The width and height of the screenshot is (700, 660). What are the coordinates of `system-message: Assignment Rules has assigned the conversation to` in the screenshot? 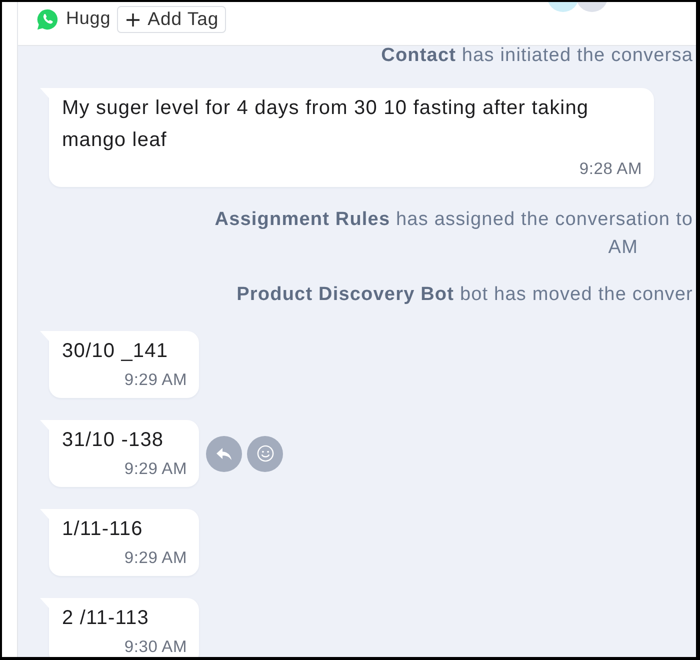 It's located at (454, 220).